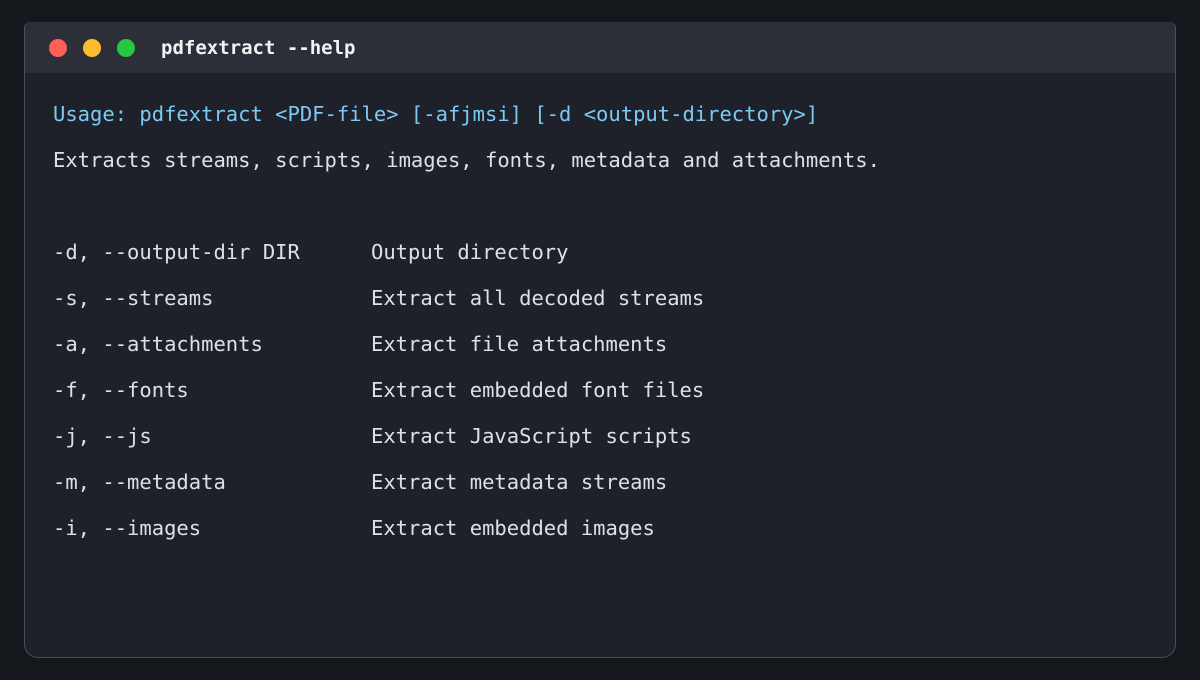 Image resolution: width=1200 pixels, height=680 pixels. I want to click on option-row: -m, --metadata Extract metadata streams, so click(600, 490).